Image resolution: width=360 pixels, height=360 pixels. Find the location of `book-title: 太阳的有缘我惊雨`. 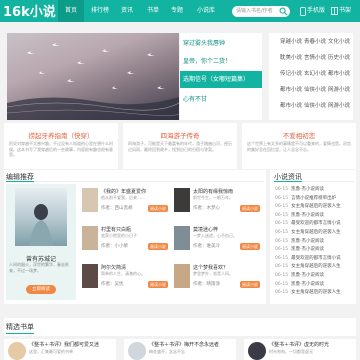

book-title: 太阳的有缘我惊雨 is located at coordinates (213, 191).